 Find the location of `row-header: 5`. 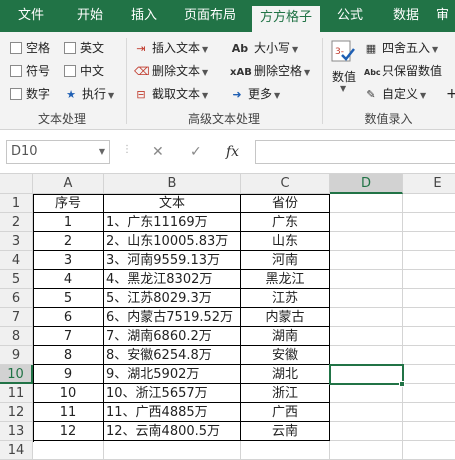

row-header: 5 is located at coordinates (16, 279).